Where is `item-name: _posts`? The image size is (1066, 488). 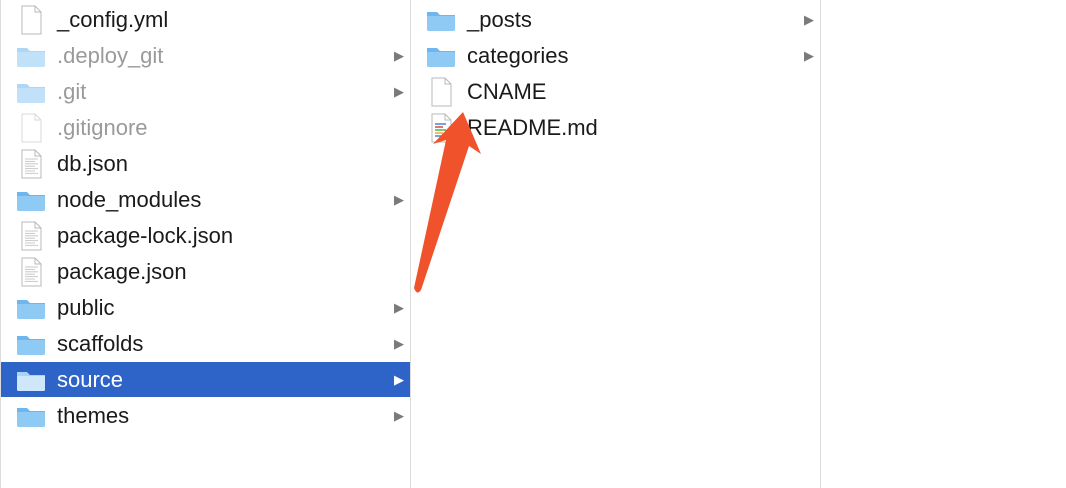 item-name: _posts is located at coordinates (499, 19).